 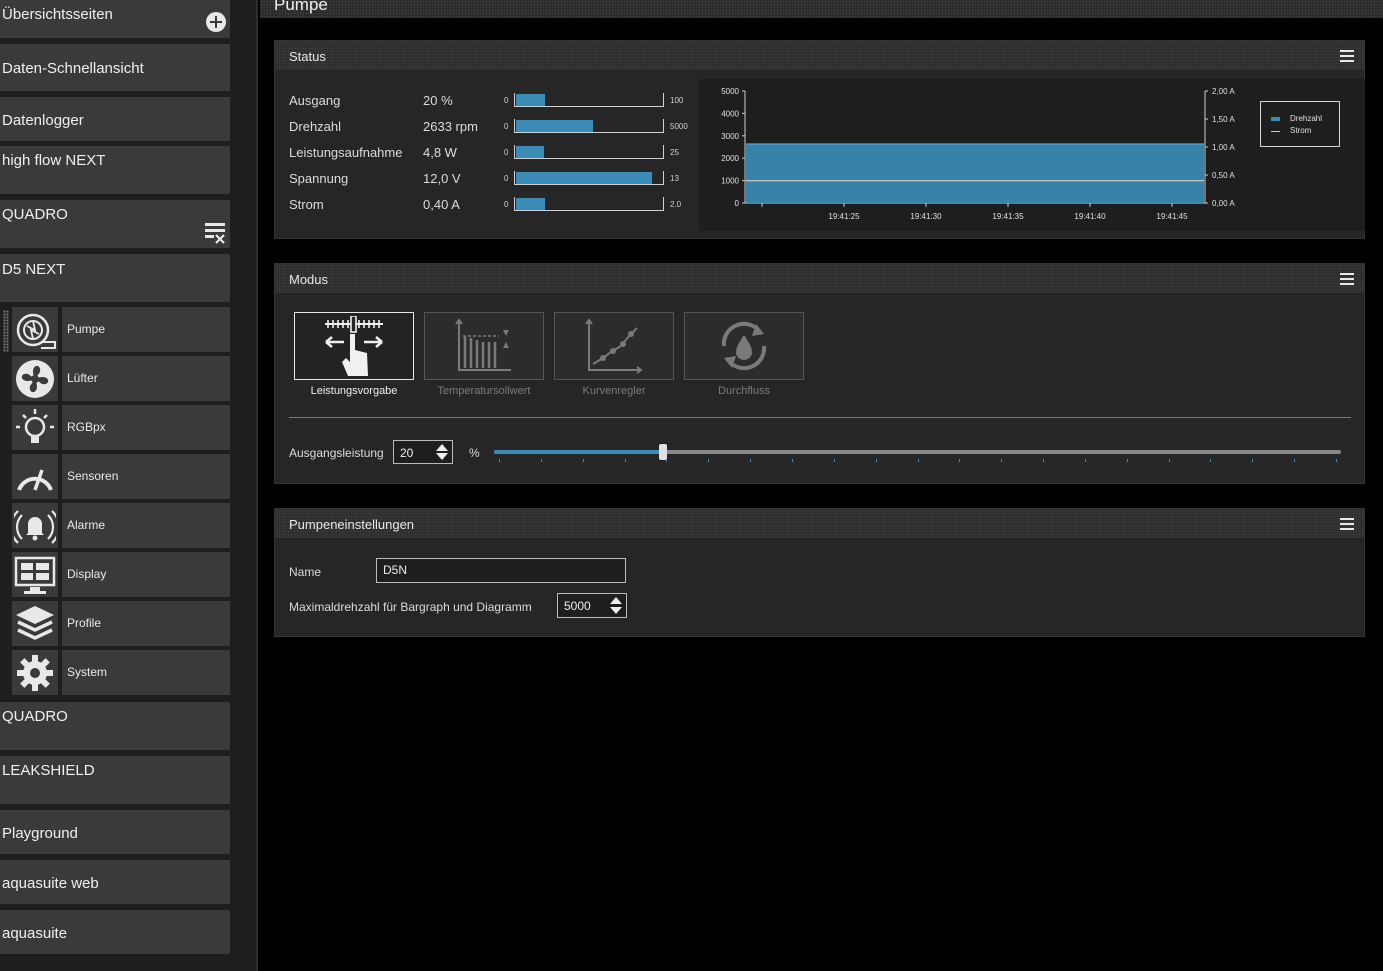 What do you see at coordinates (744, 391) in the screenshot?
I see `mode-durchfluss-label: Durchfluss` at bounding box center [744, 391].